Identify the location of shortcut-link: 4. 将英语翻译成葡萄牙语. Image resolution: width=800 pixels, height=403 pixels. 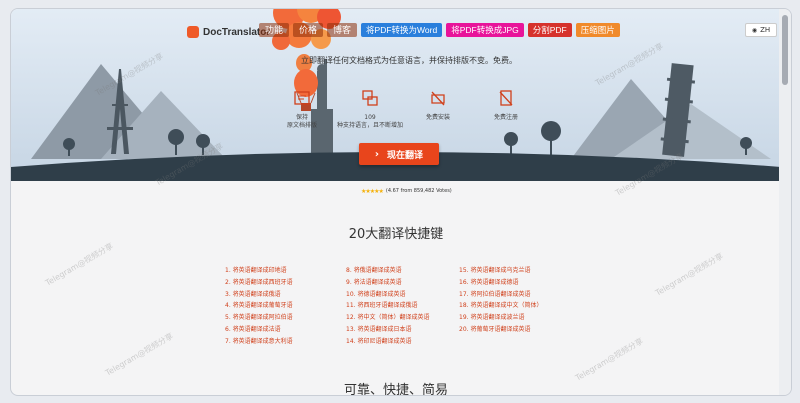
(259, 306).